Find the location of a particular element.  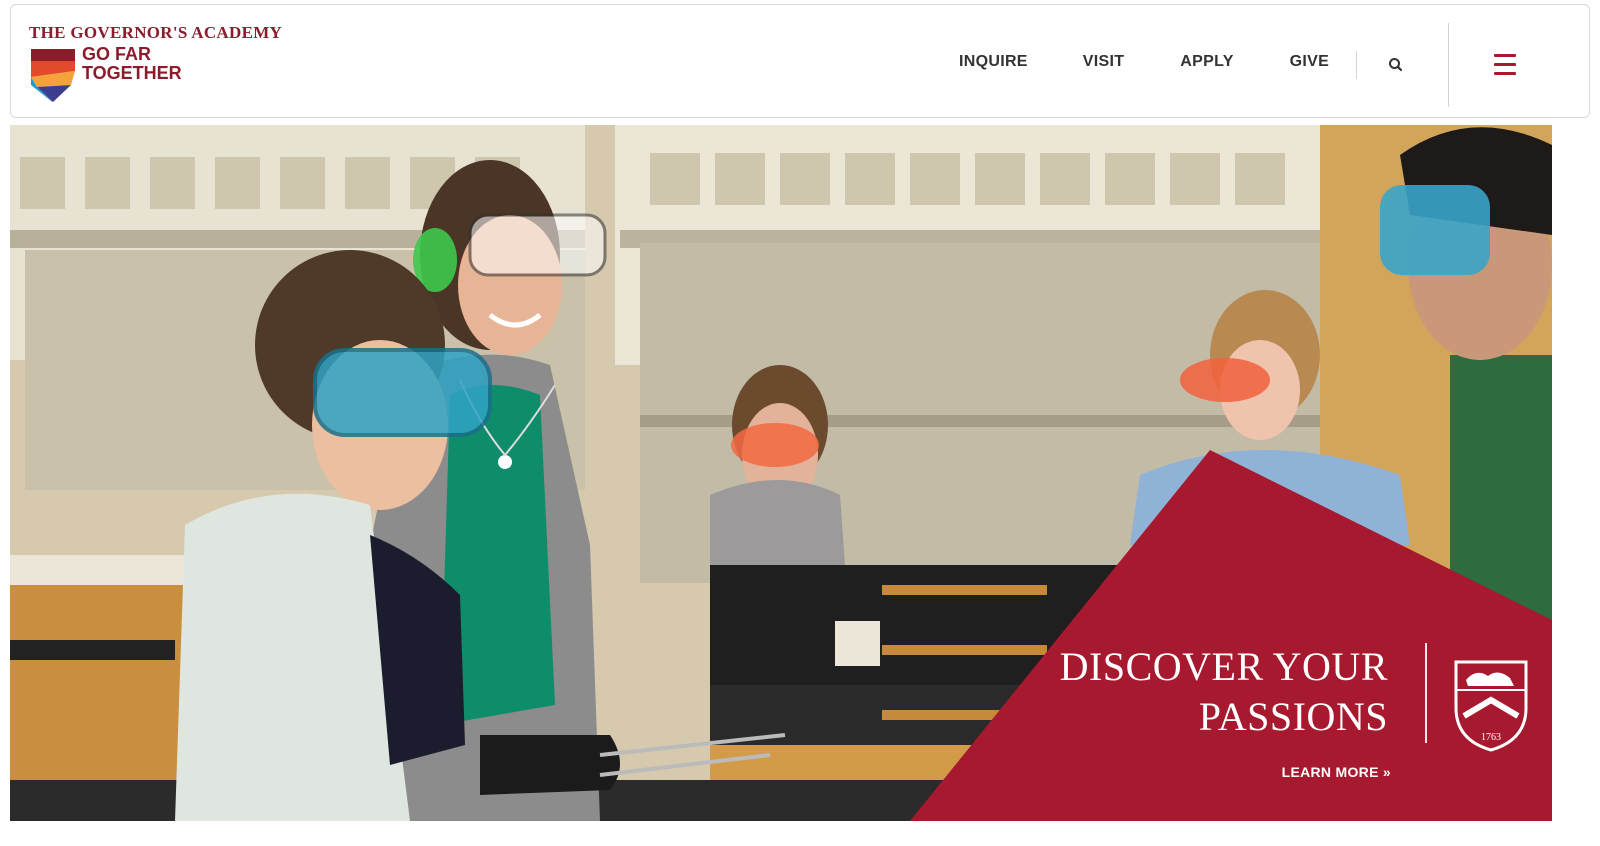

learn-more-link: LEARN MORE » is located at coordinates (1336, 772).